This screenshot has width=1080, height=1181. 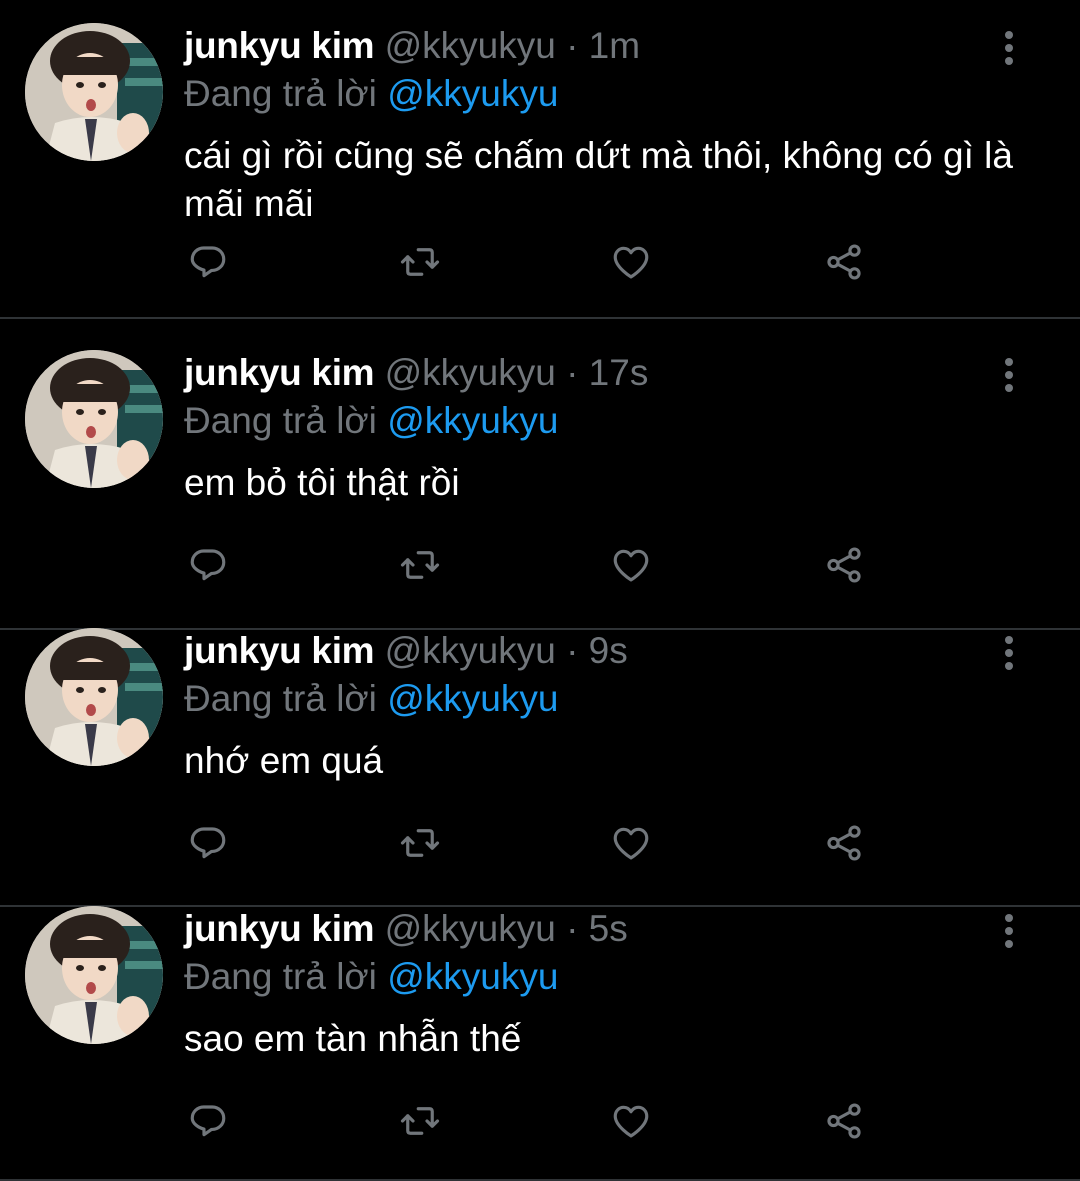 I want to click on tweet-header: junkyu kim @kkyukyu · 9s, so click(x=406, y=651).